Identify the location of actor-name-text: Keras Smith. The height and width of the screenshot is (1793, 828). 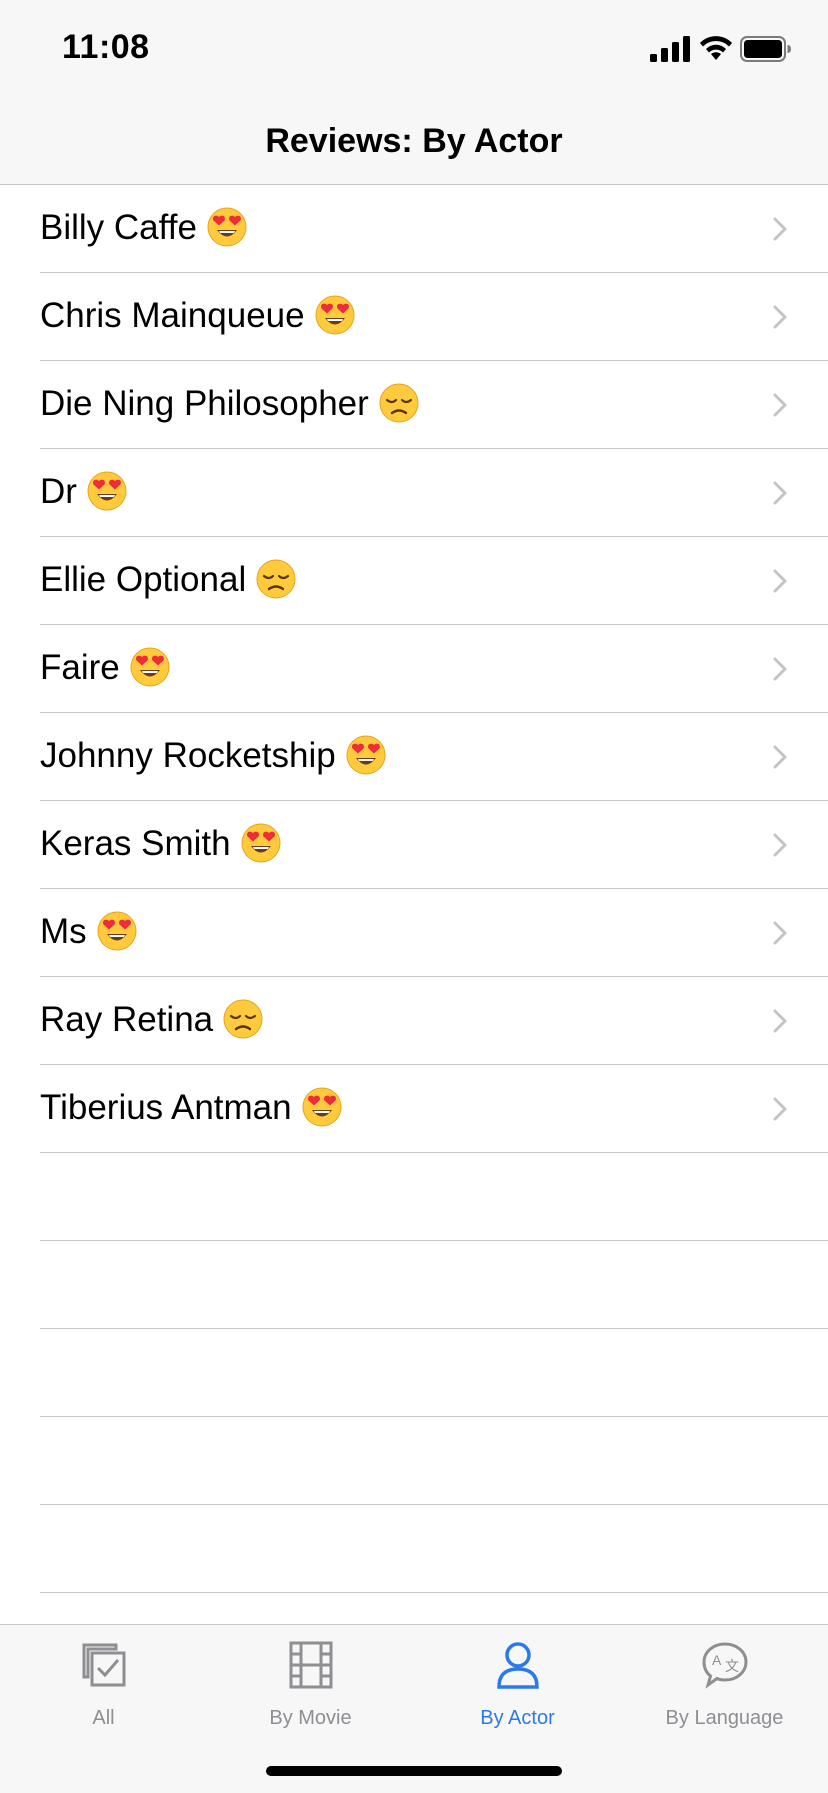
(135, 843).